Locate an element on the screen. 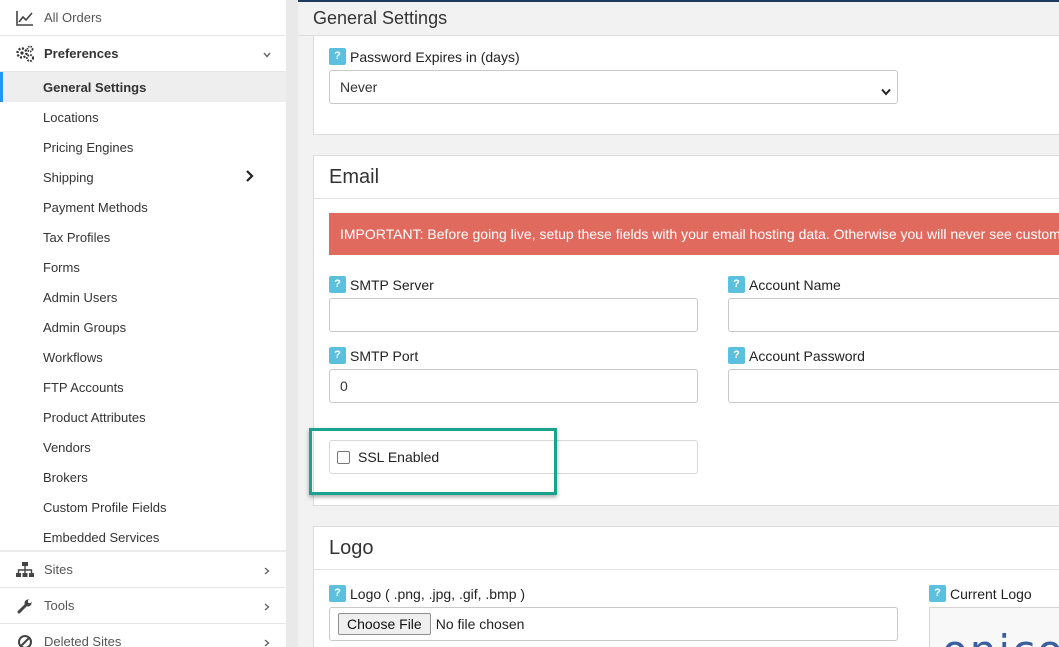  nav-tools: Tools is located at coordinates (143, 606).